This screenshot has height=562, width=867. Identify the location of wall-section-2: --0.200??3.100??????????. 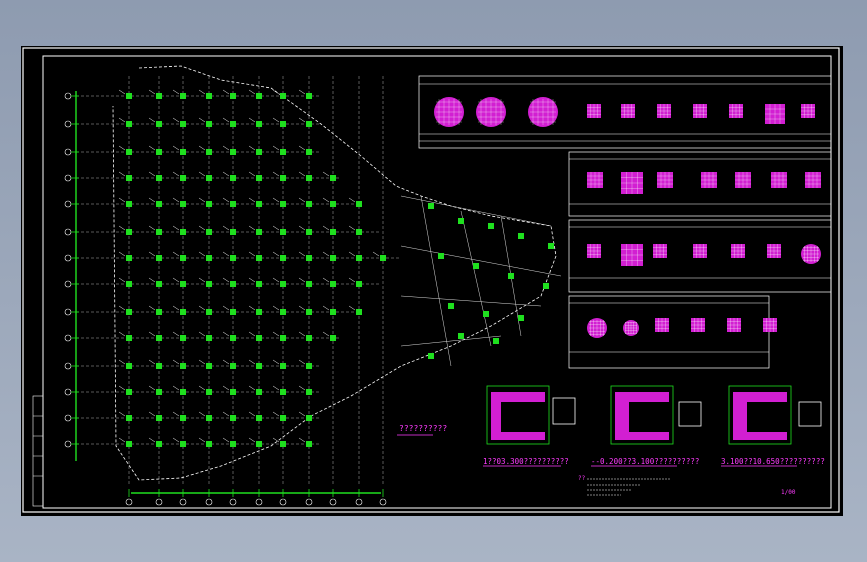
(646, 426).